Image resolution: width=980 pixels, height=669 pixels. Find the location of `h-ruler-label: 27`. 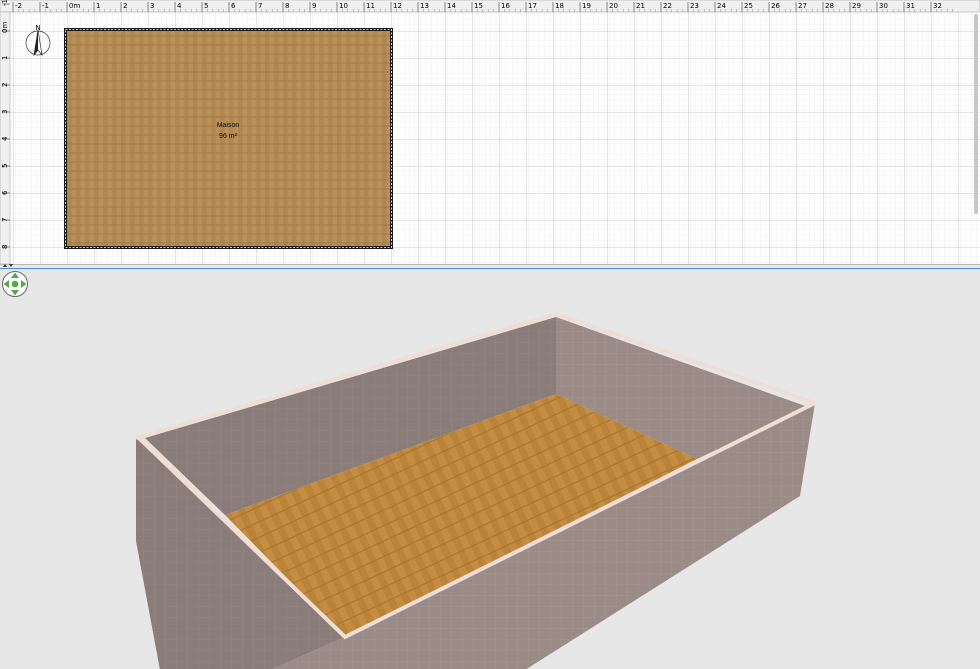

h-ruler-label: 27 is located at coordinates (802, 6).